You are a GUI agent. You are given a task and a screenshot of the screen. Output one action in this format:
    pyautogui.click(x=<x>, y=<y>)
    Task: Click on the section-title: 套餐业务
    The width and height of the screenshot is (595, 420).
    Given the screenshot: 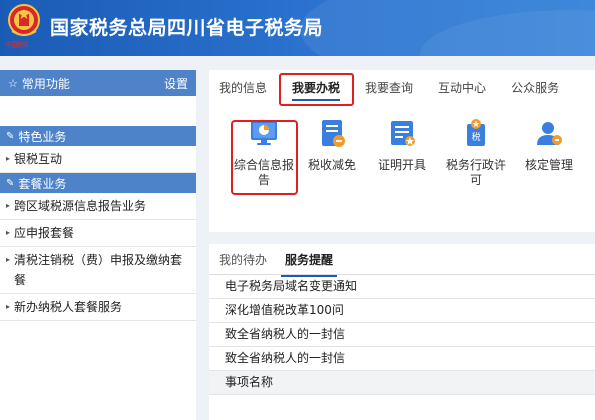 What is the action you would take?
    pyautogui.click(x=42, y=183)
    